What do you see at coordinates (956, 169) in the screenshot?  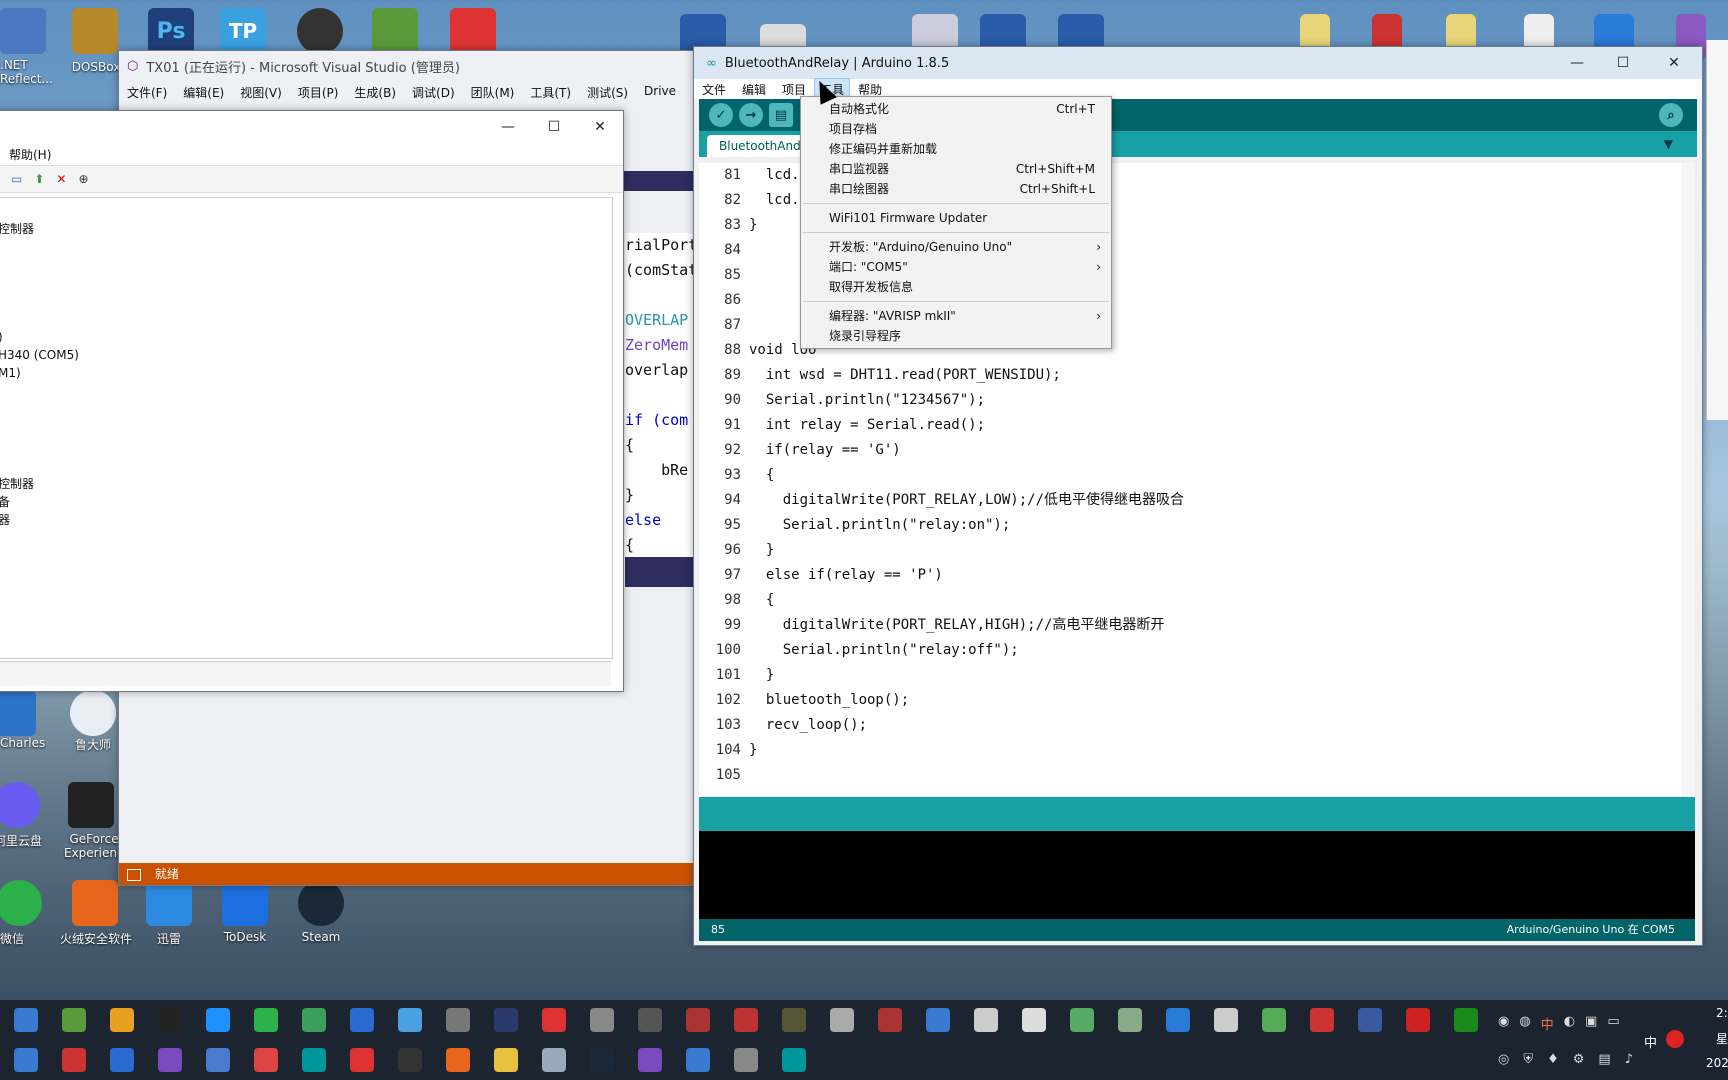 I see `tools-menu-item: 串口监视器 Ctrl+Shift+M` at bounding box center [956, 169].